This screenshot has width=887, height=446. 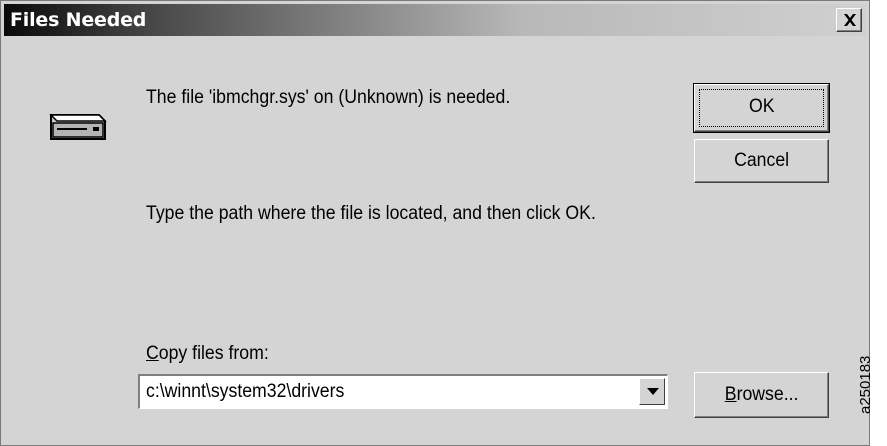 I want to click on drive-icon, so click(x=78, y=127).